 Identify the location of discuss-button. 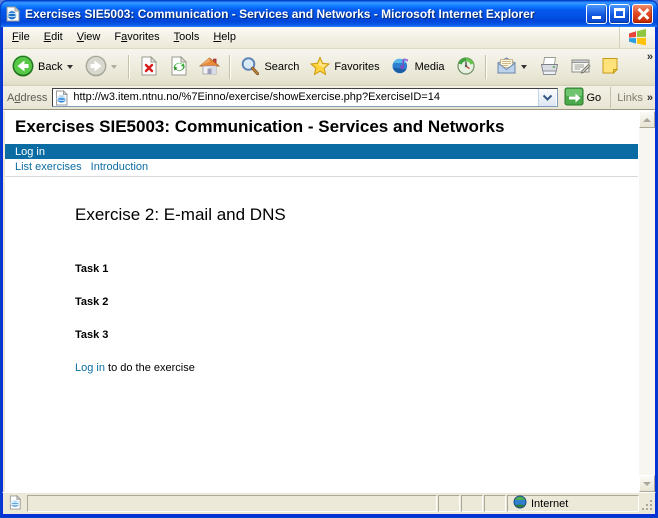
(610, 67).